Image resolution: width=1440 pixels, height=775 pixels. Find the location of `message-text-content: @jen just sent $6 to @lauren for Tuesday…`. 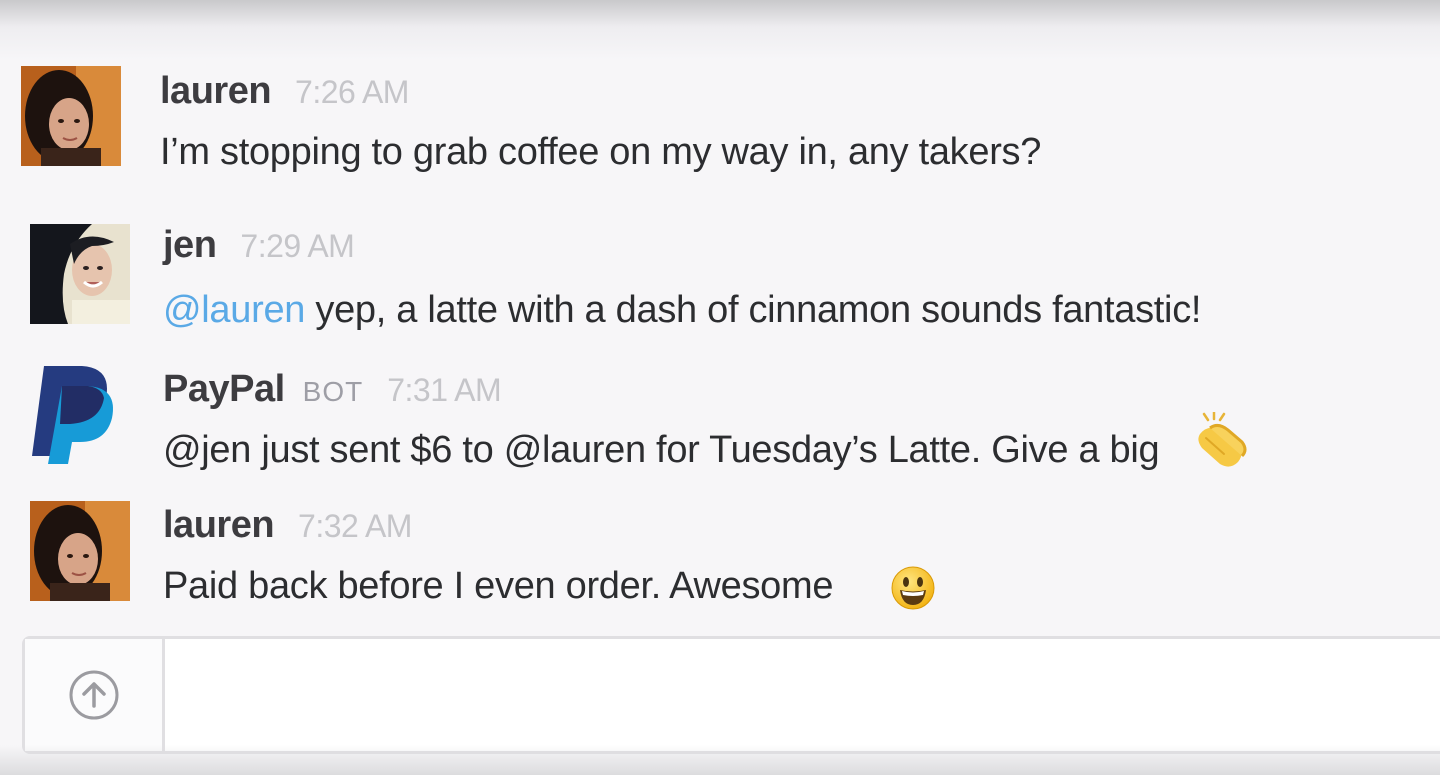

message-text-content: @jen just sent $6 to @lauren for Tuesday… is located at coordinates (661, 450).